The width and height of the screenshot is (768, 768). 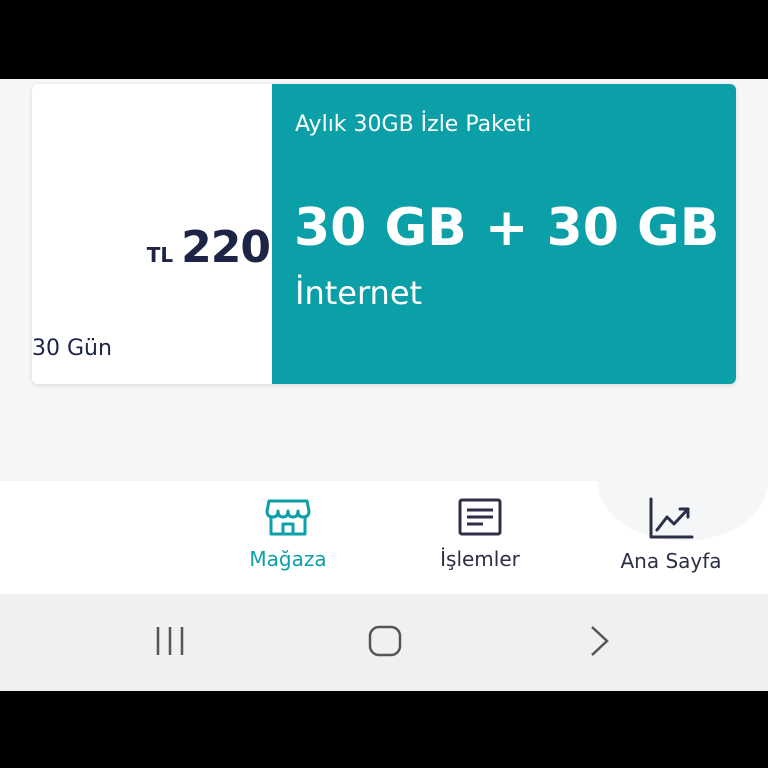 I want to click on price-amount: 220, so click(x=226, y=247).